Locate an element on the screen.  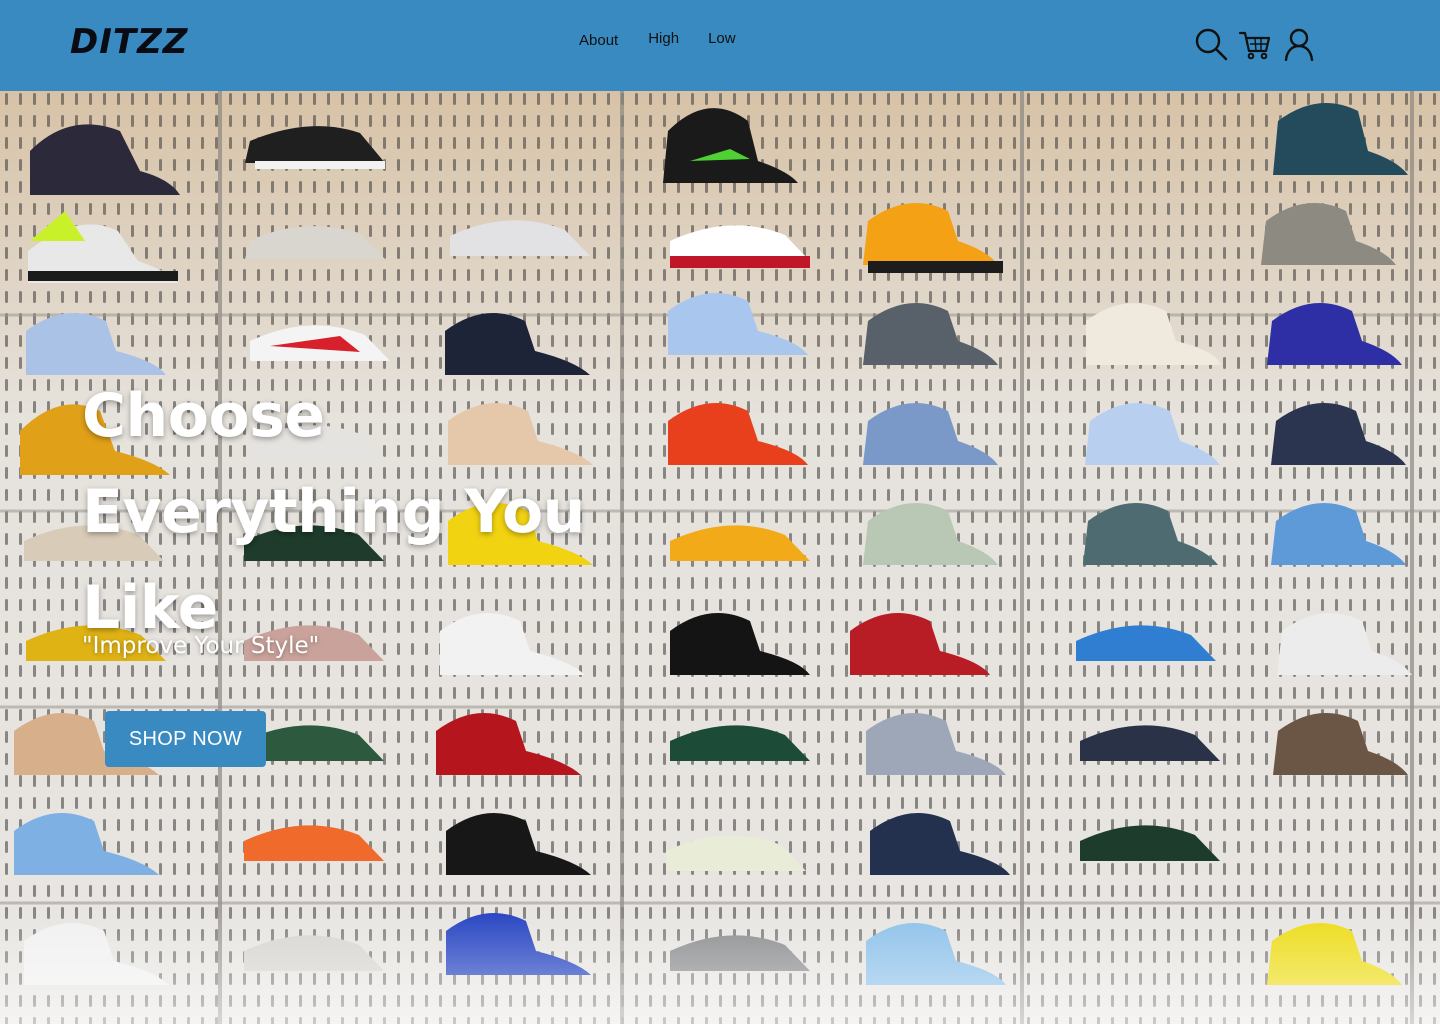
nav-link-low: Low is located at coordinates (722, 39).